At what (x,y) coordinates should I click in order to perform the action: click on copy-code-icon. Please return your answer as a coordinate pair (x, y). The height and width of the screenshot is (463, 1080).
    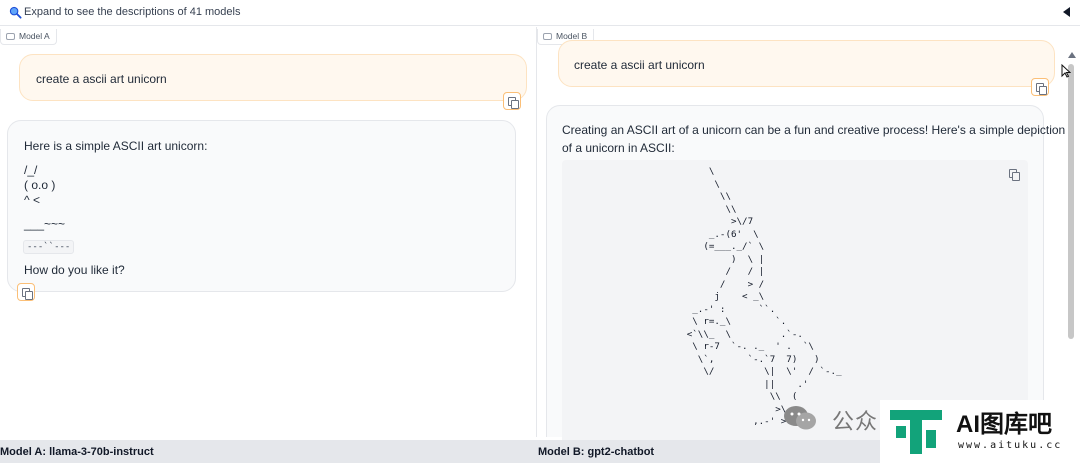
    Looking at the image, I should click on (1014, 174).